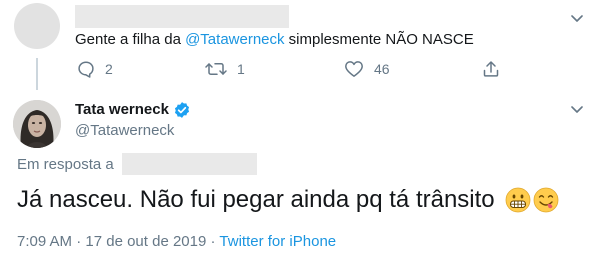 Image resolution: width=598 pixels, height=256 pixels. I want to click on share-icon, so click(491, 69).